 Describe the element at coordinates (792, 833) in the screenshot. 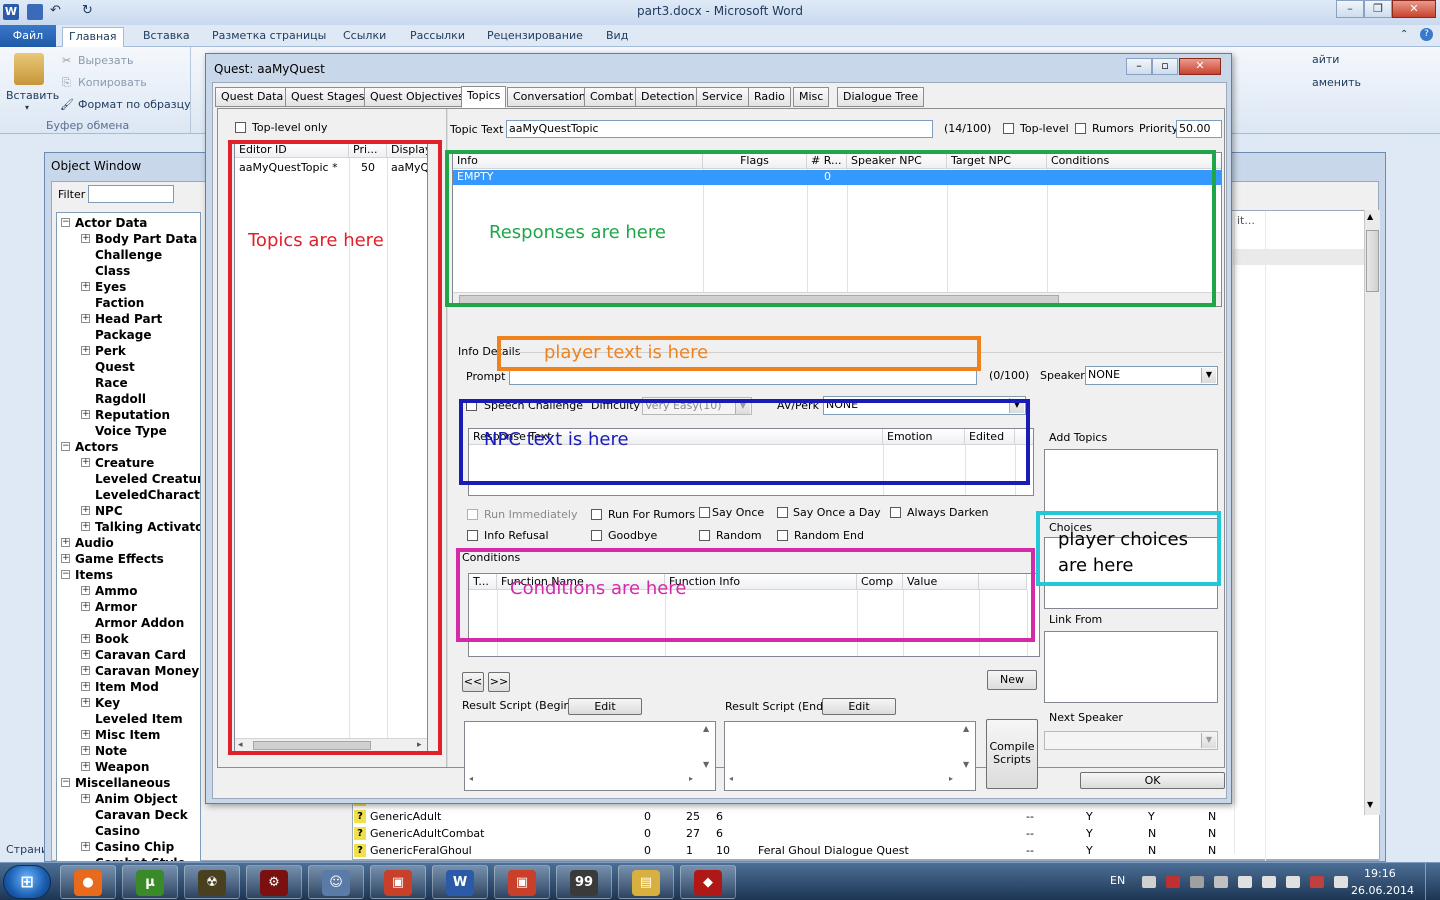

I see `object-list-row: ? GenericAdultCombat 0 27 6 -- Y N N` at that location.